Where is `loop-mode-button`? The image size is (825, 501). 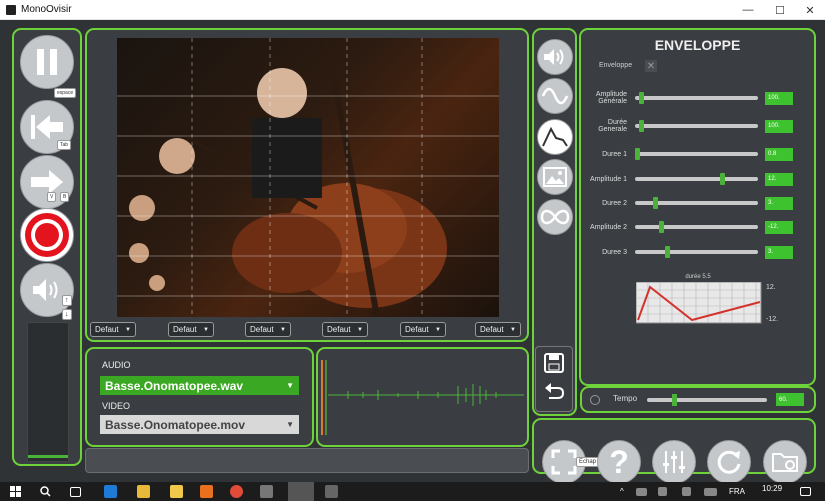
loop-mode-button is located at coordinates (555, 217).